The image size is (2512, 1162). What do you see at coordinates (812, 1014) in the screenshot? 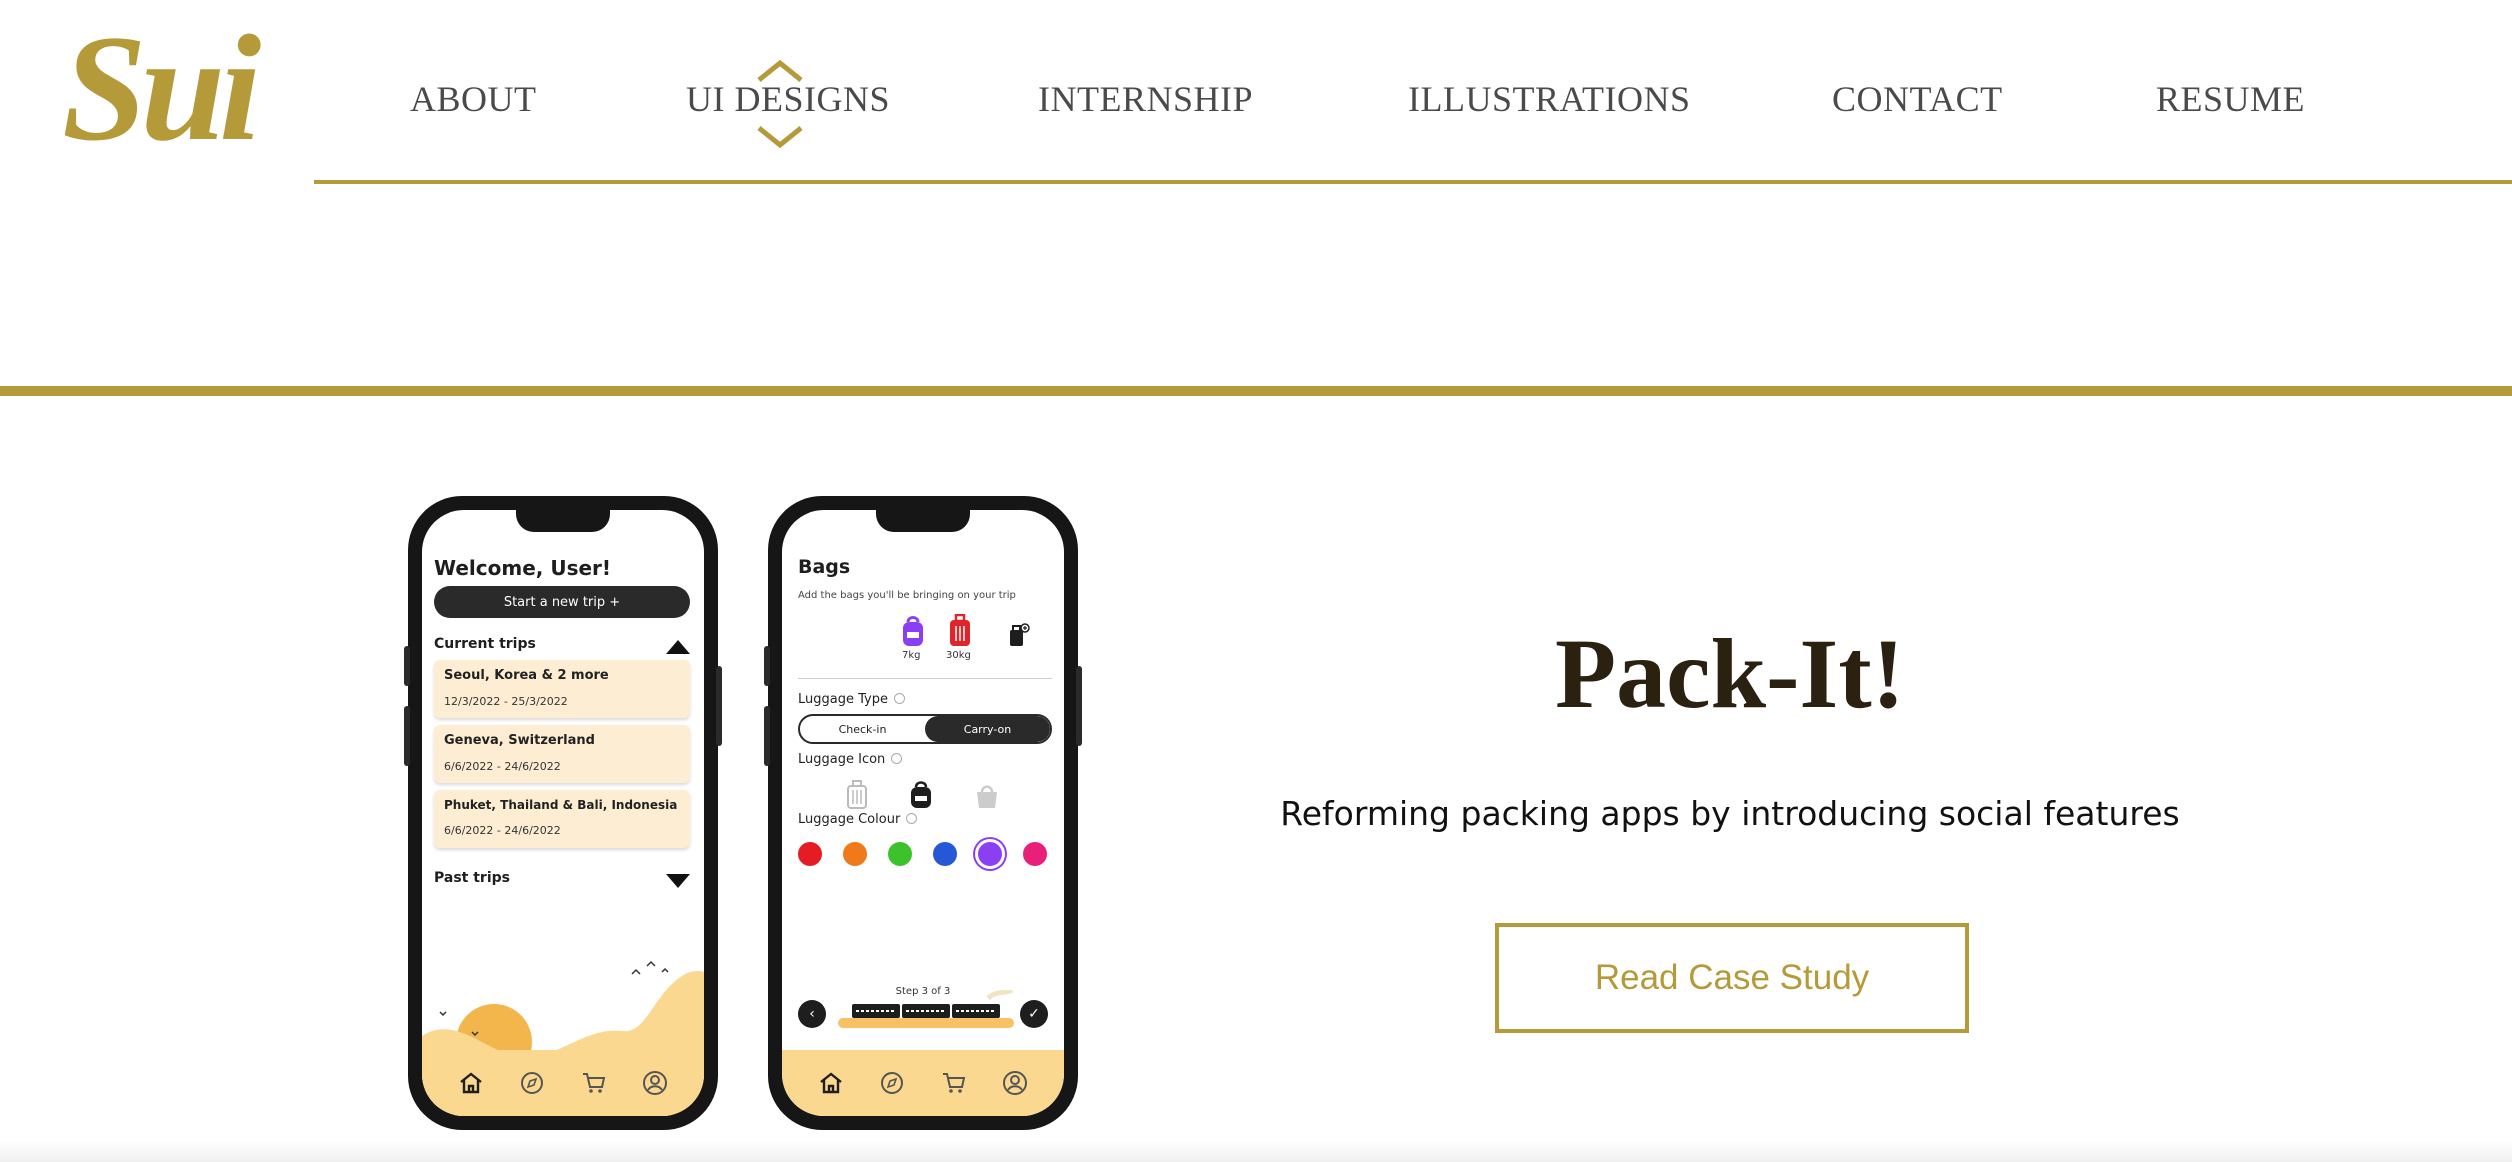
I see `back-button: ‹` at bounding box center [812, 1014].